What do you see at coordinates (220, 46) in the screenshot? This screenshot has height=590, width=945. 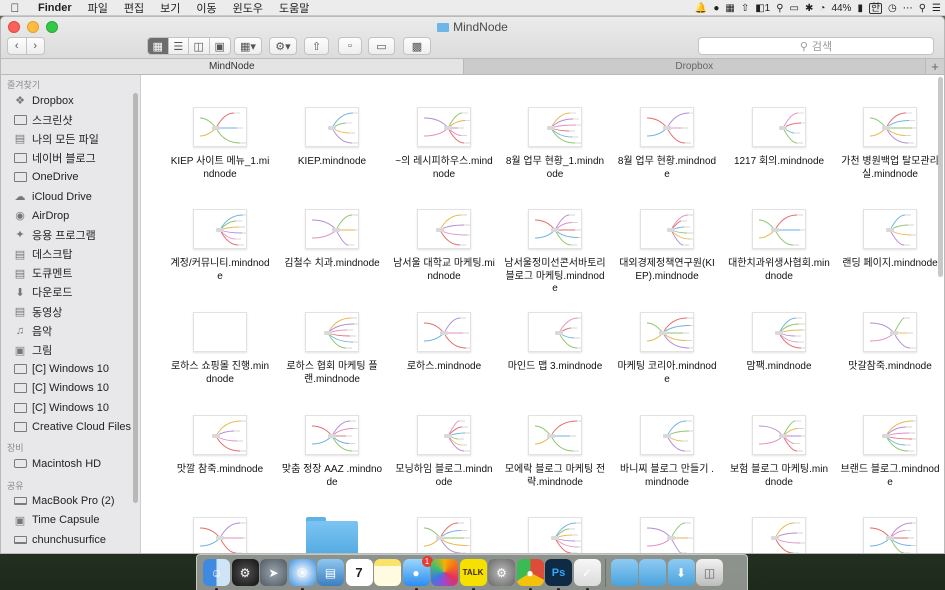 I see `coverflow-view-button: ▣` at bounding box center [220, 46].